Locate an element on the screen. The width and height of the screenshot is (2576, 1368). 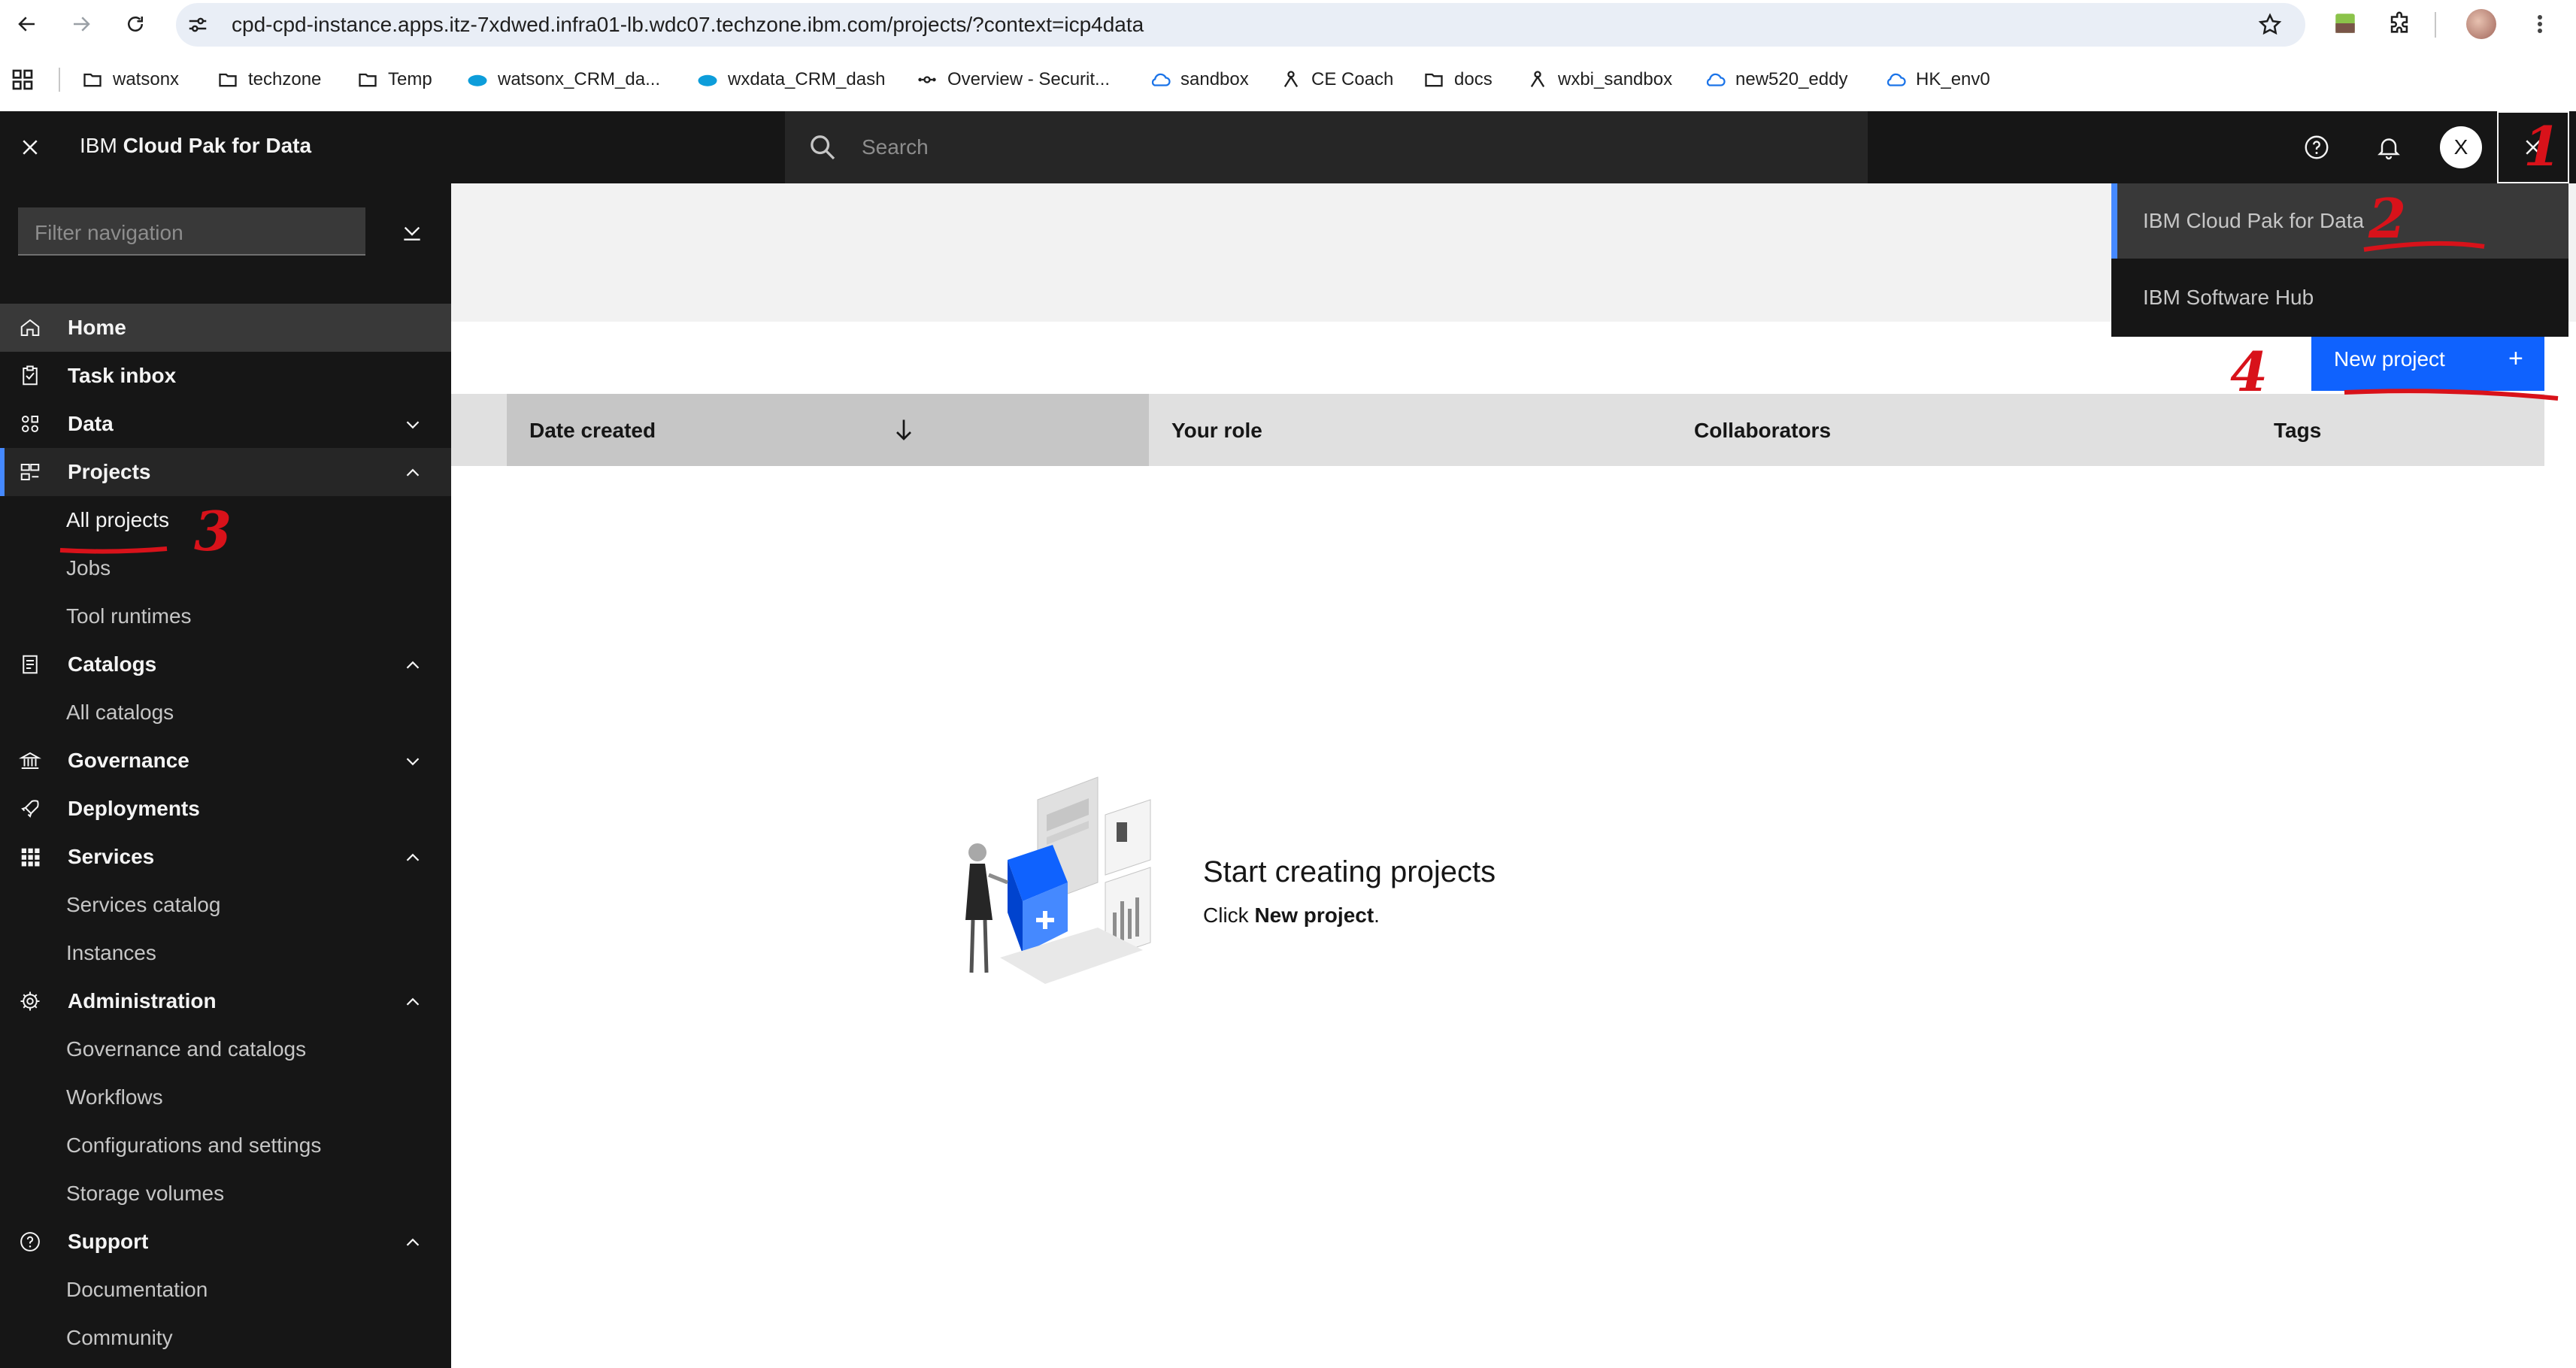
empty-desc-suffix: . is located at coordinates (1377, 915).